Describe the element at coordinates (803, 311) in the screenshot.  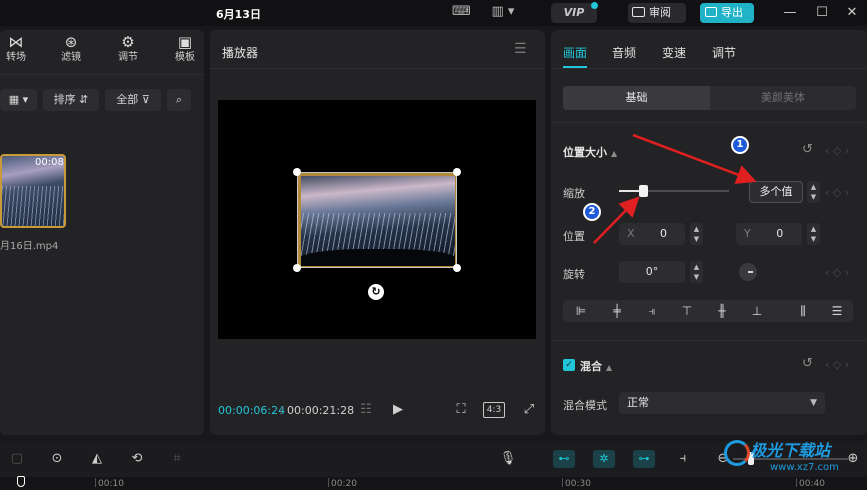
I see `distribute-horizontal-icon: ⫼` at that location.